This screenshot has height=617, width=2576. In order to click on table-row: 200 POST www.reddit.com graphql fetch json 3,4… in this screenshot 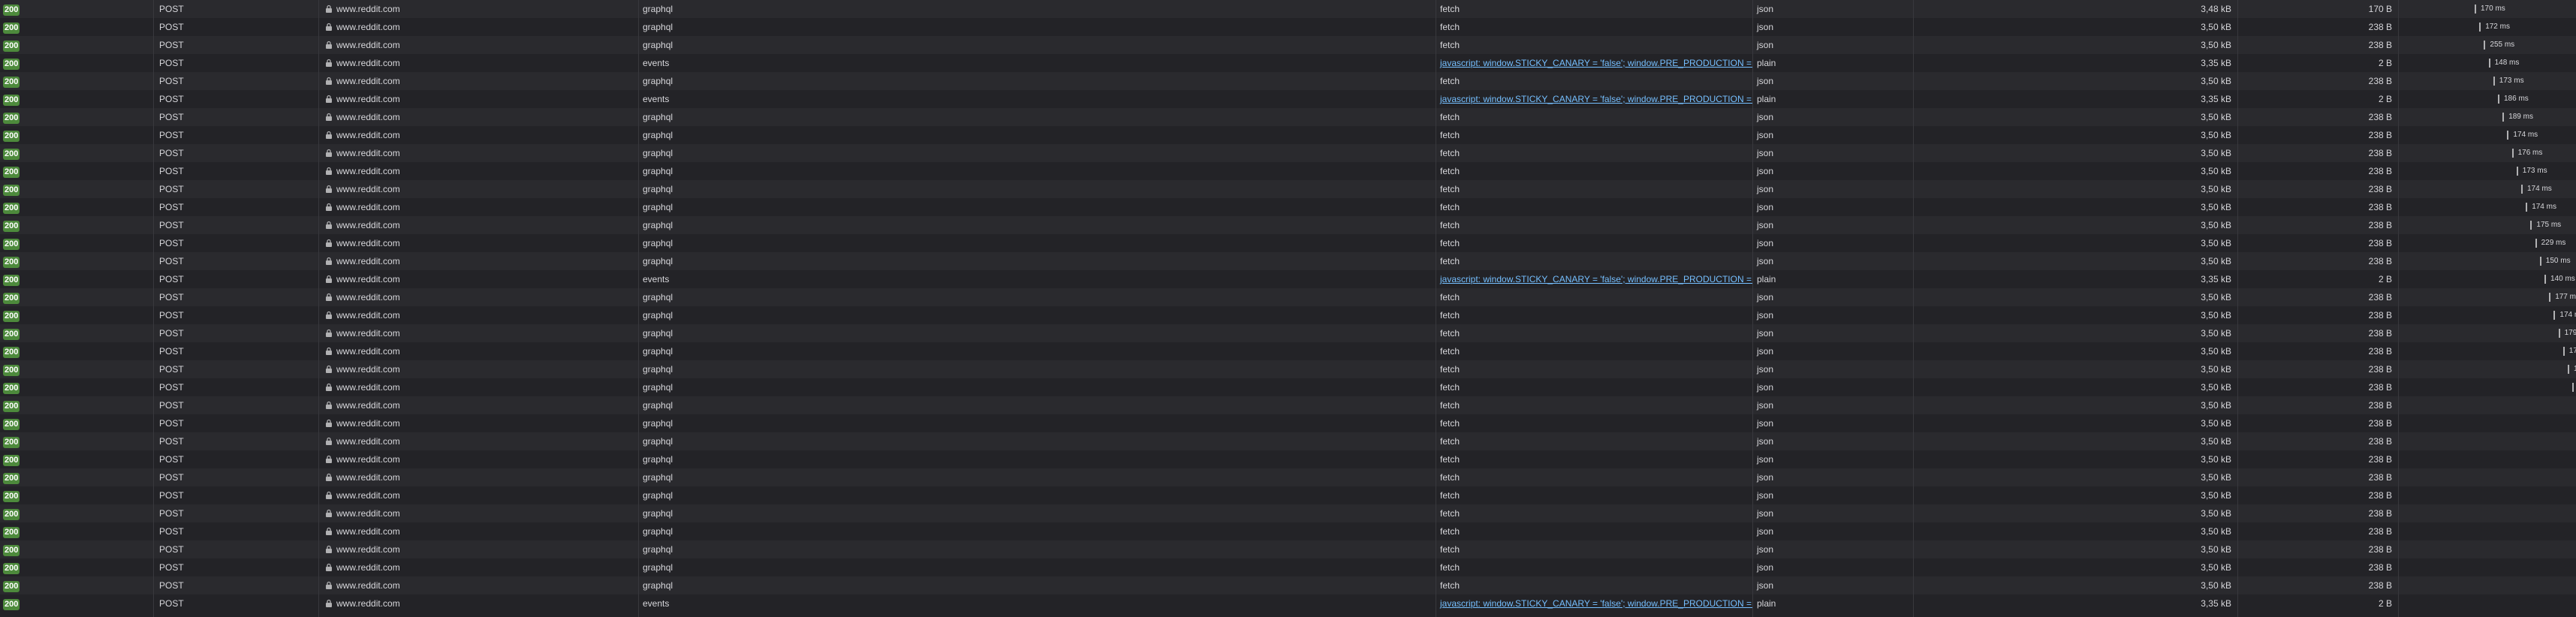, I will do `click(1288, 9)`.